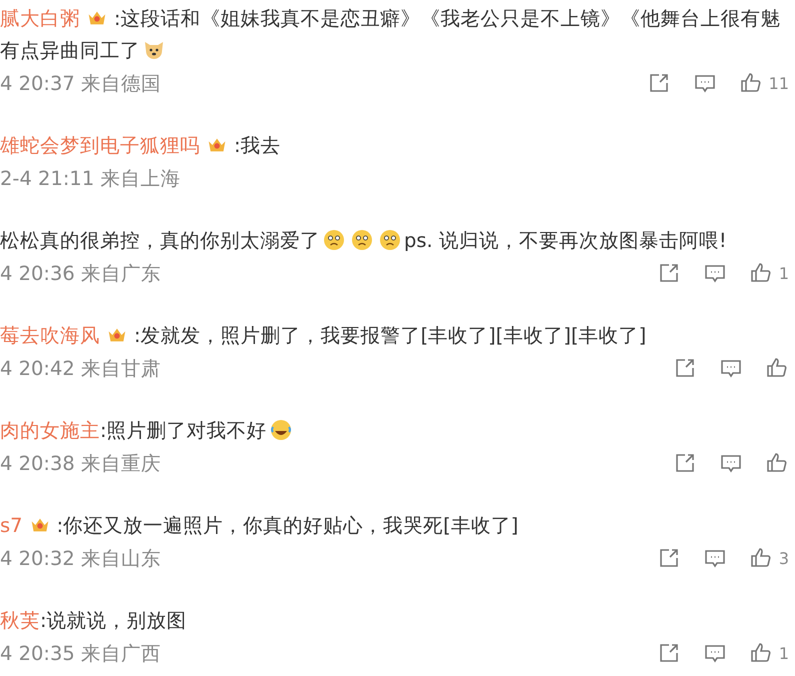  Describe the element at coordinates (778, 83) in the screenshot. I see `like-count: 11` at that location.